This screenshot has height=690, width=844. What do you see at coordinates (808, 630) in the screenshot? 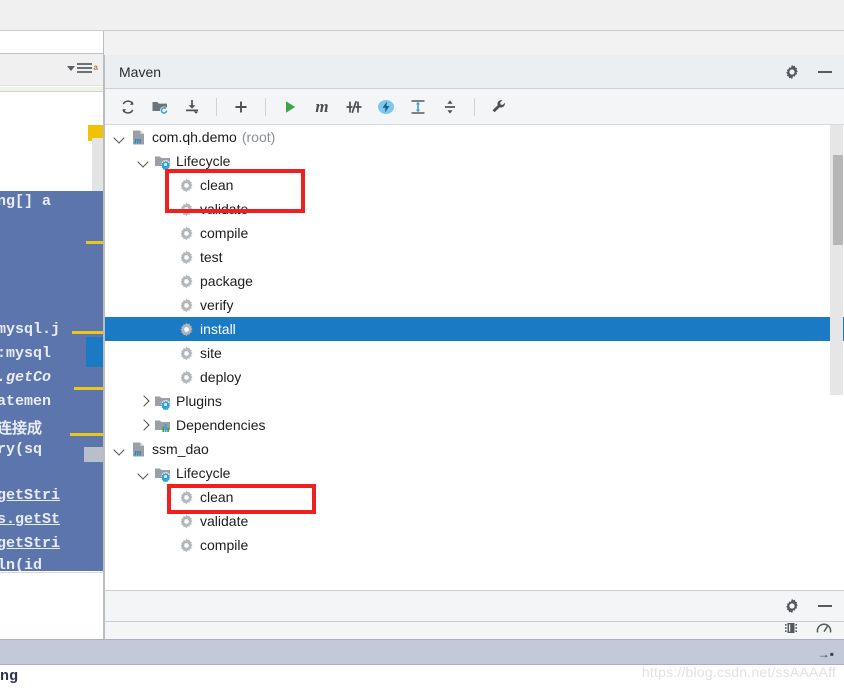
I see `footer-indicators` at bounding box center [808, 630].